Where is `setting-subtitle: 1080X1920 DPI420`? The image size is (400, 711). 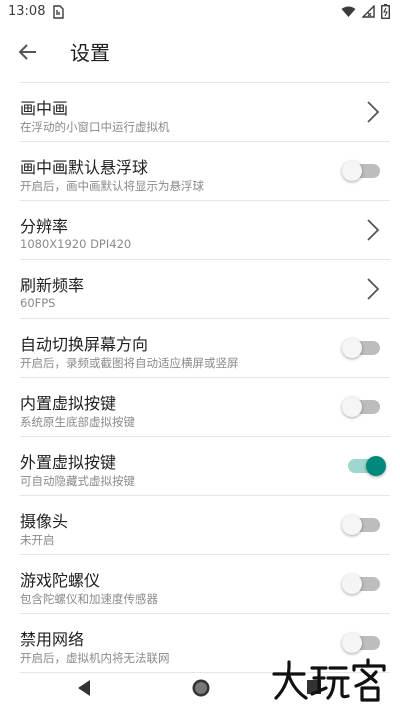 setting-subtitle: 1080X1920 DPI420 is located at coordinates (76, 244).